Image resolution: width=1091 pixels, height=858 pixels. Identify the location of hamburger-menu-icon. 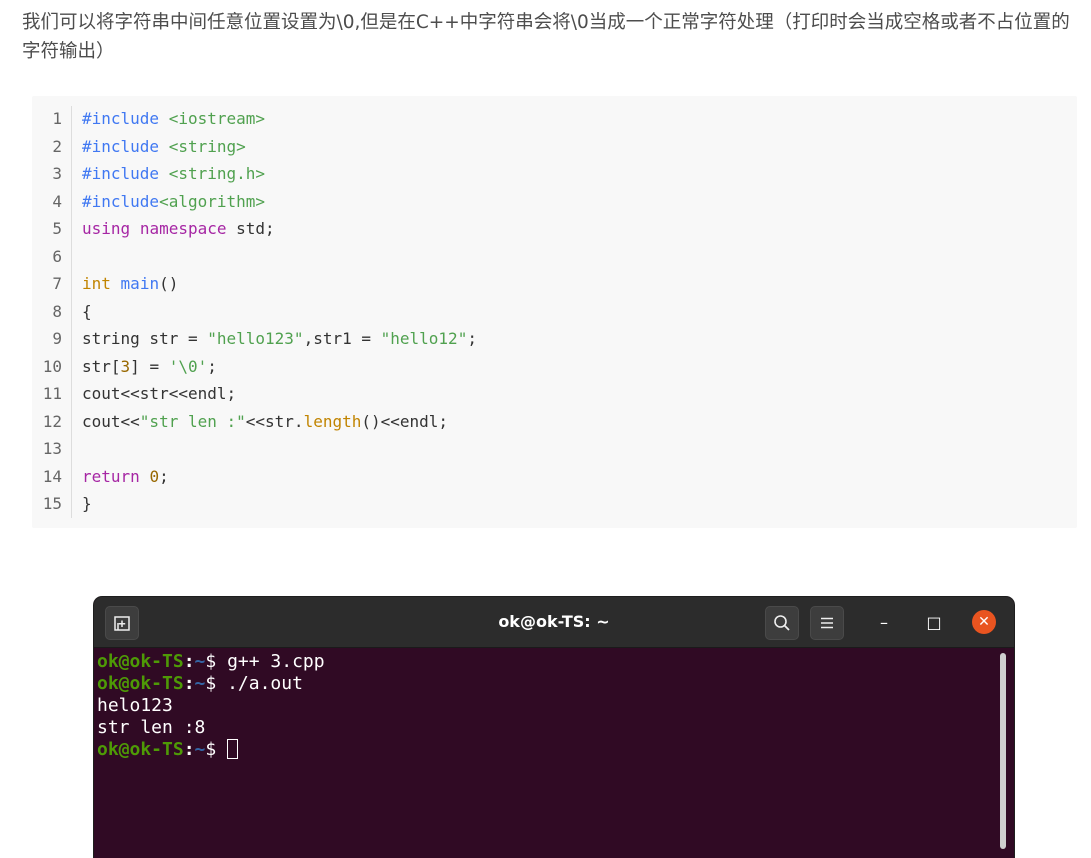
(827, 623).